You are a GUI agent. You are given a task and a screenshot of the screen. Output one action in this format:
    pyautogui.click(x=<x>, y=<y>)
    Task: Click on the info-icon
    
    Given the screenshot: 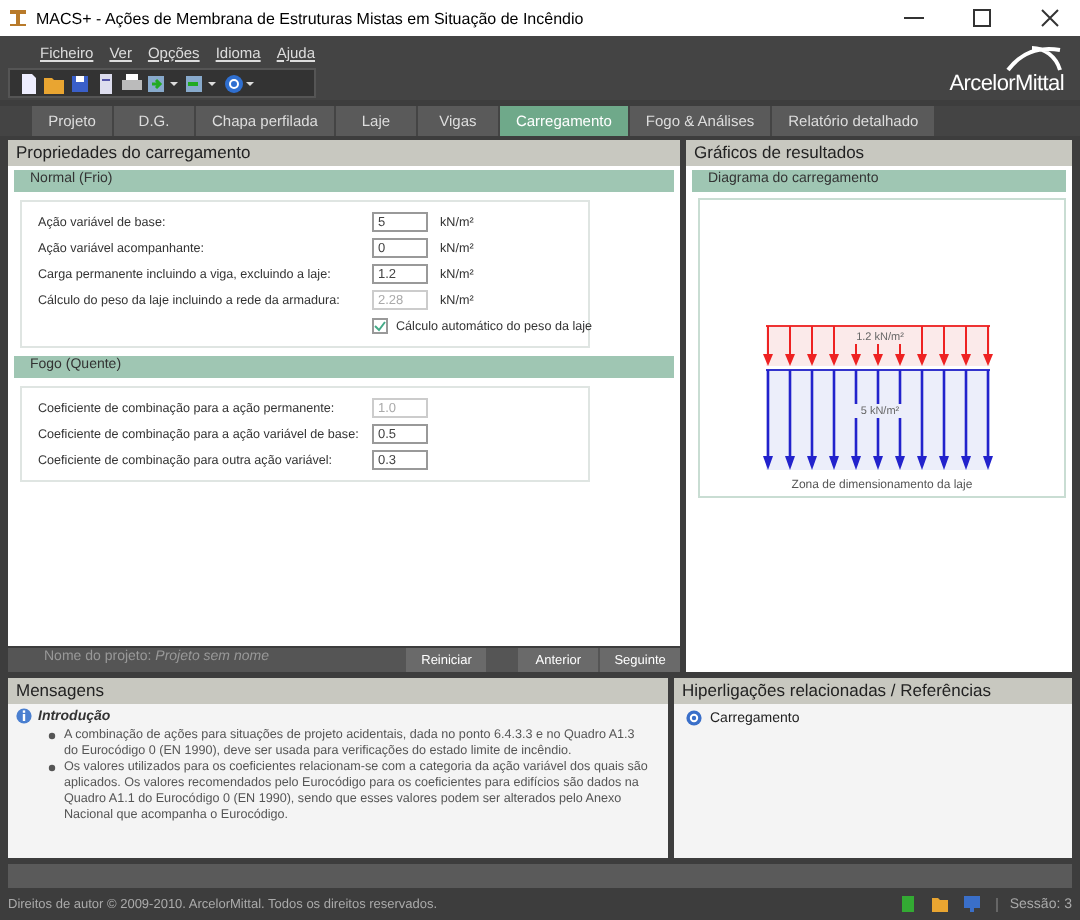 What is the action you would take?
    pyautogui.click(x=24, y=716)
    